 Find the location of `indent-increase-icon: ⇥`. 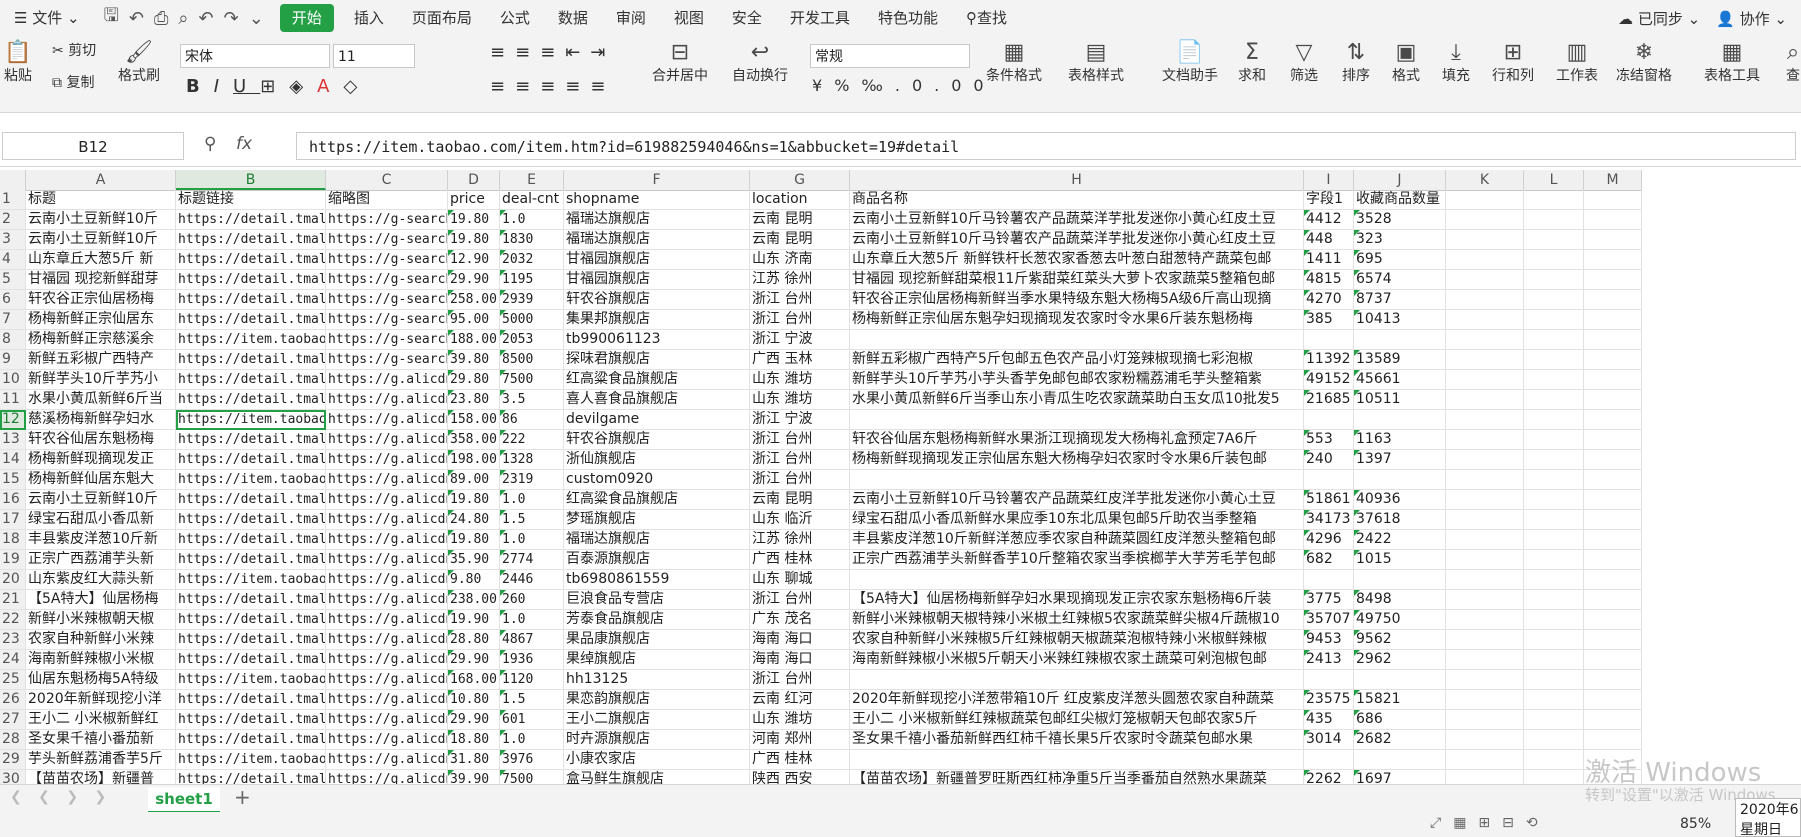

indent-increase-icon: ⇥ is located at coordinates (602, 52).